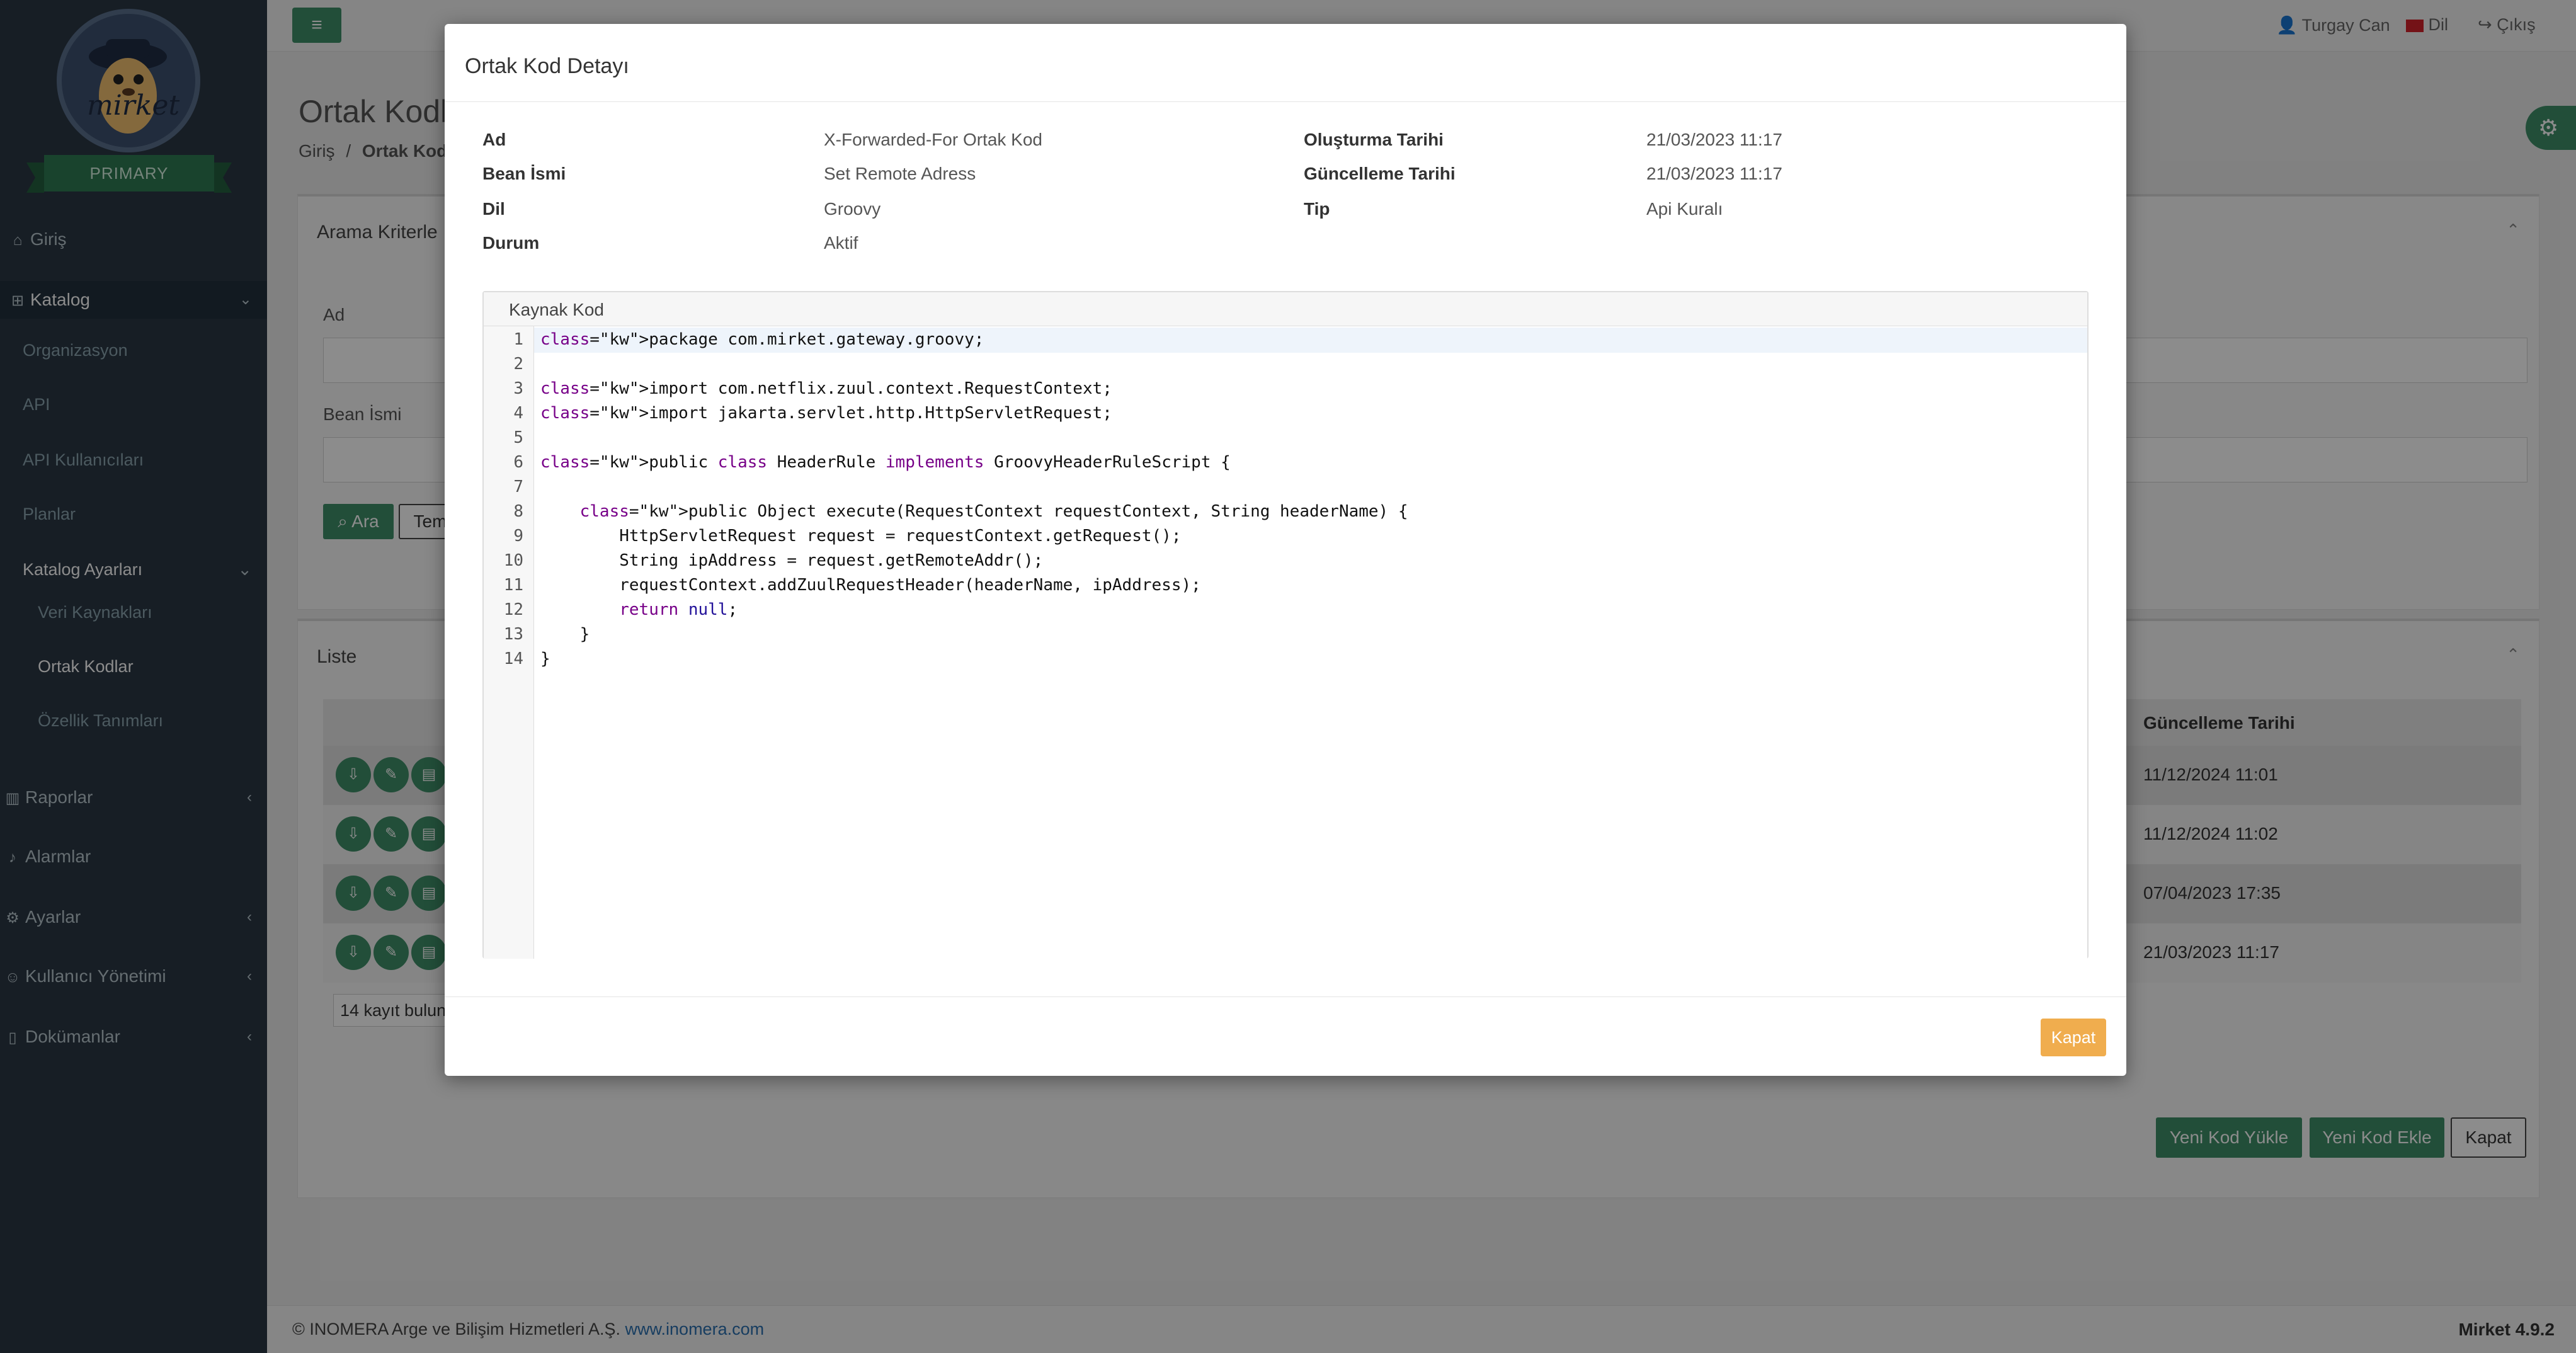  I want to click on line-number: 8, so click(518, 512).